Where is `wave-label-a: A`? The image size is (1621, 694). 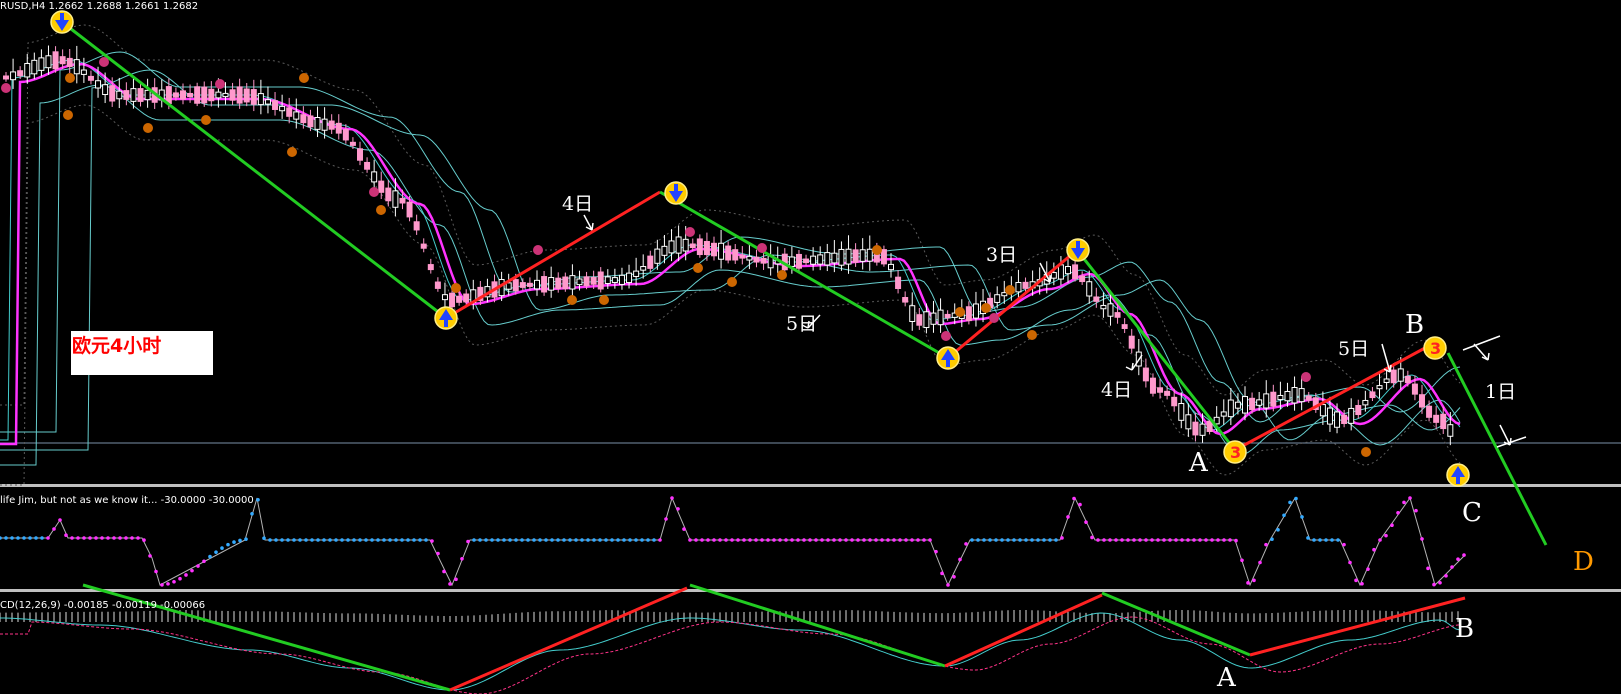
wave-label-a: A is located at coordinates (1198, 463).